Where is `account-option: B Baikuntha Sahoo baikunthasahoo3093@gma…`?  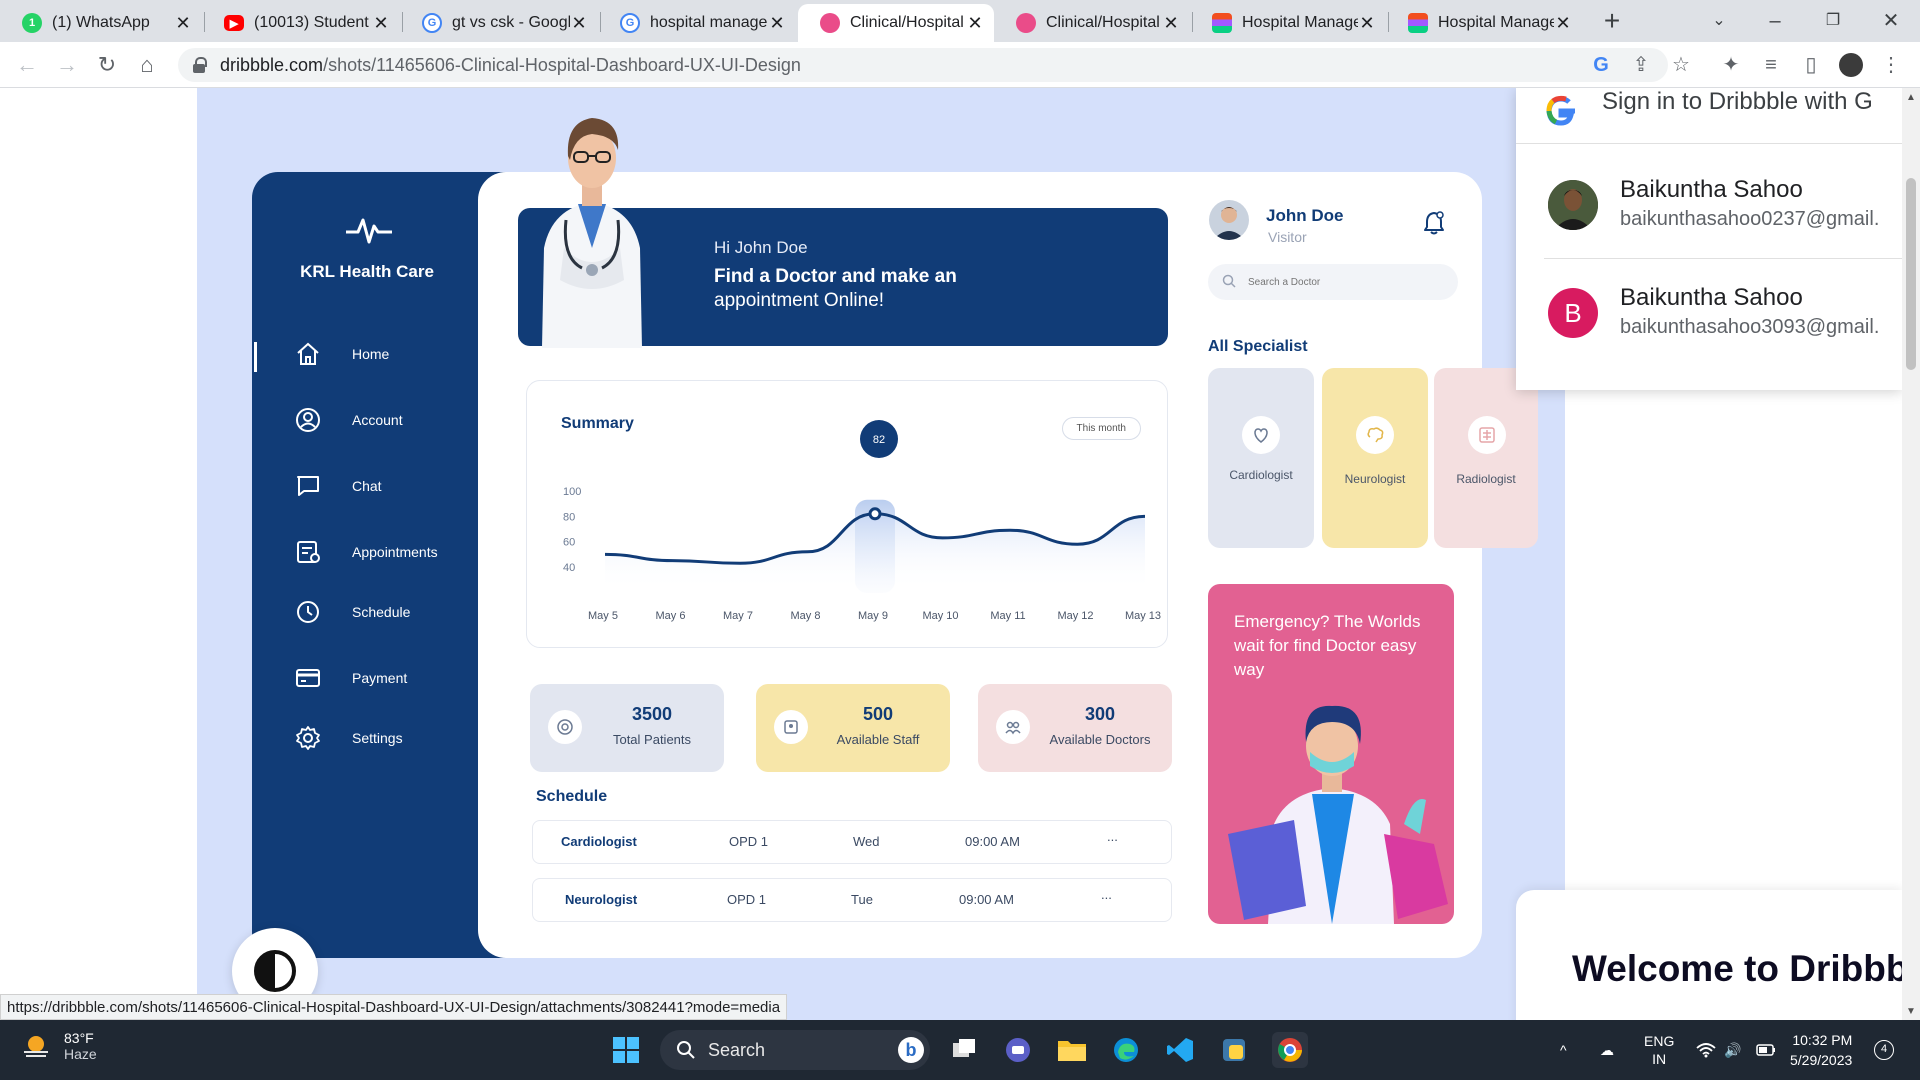 account-option: B Baikuntha Sahoo baikunthasahoo3093@gma… is located at coordinates (1709, 309).